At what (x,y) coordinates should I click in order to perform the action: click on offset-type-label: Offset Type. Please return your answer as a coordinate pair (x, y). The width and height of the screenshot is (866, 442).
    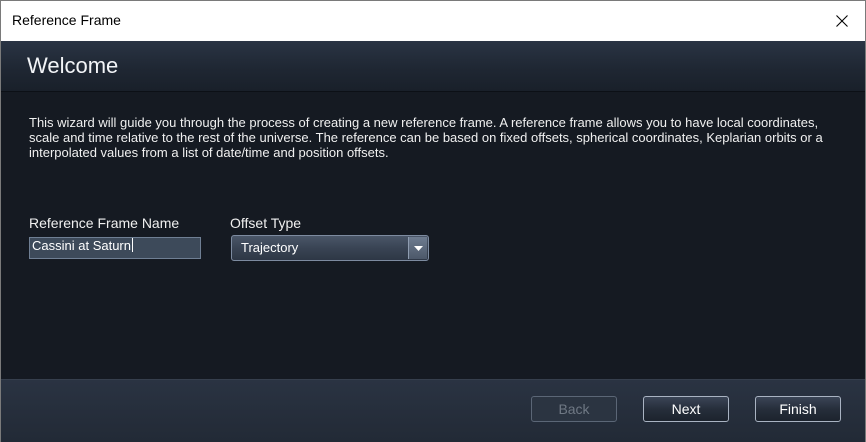
    Looking at the image, I should click on (266, 223).